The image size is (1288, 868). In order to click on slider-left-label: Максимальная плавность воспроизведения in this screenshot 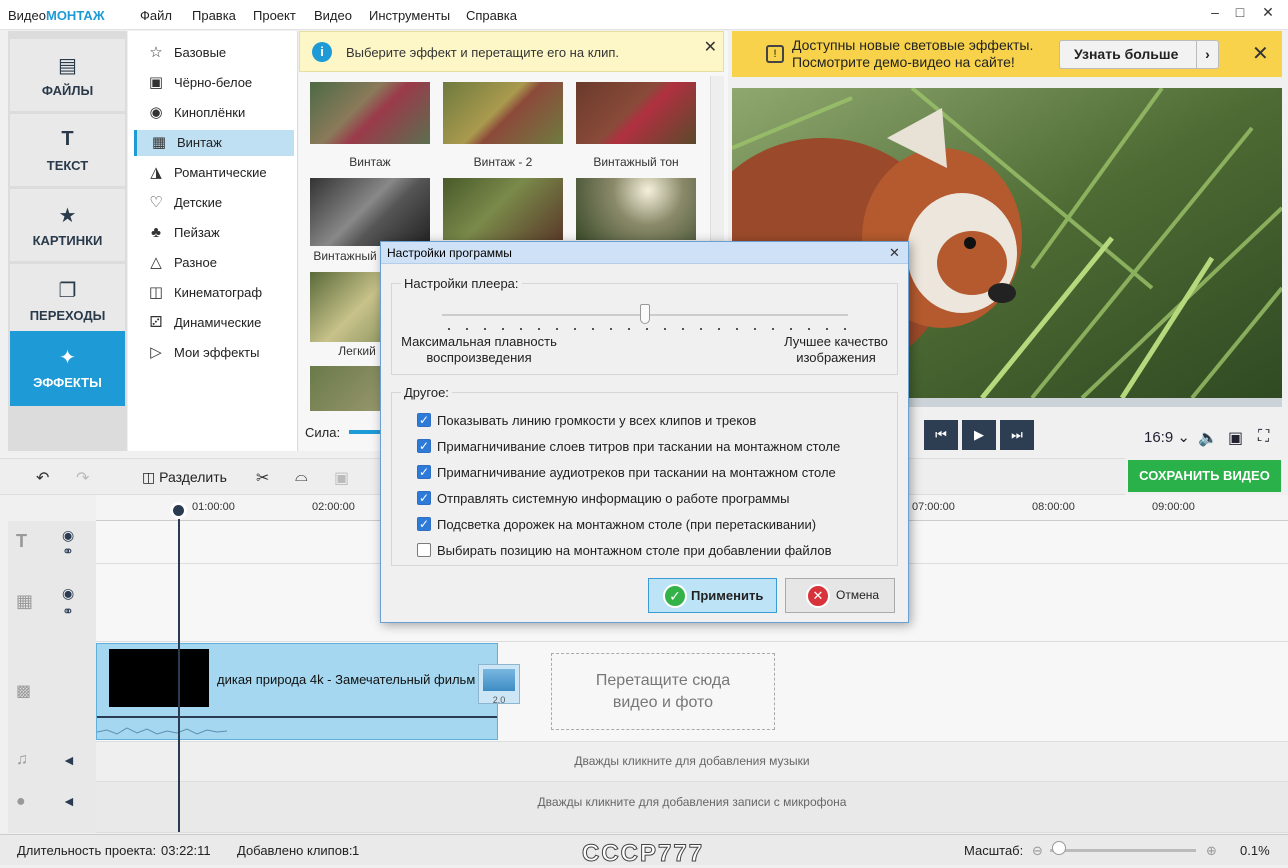, I will do `click(479, 349)`.